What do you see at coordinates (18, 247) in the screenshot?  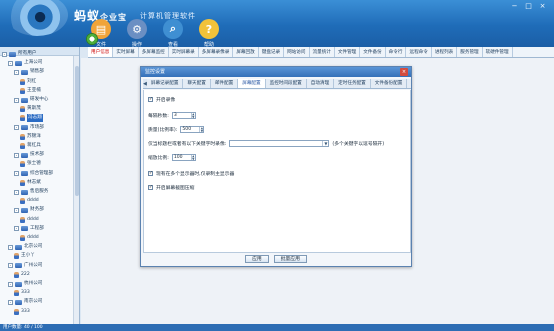 I see `group-icon` at bounding box center [18, 247].